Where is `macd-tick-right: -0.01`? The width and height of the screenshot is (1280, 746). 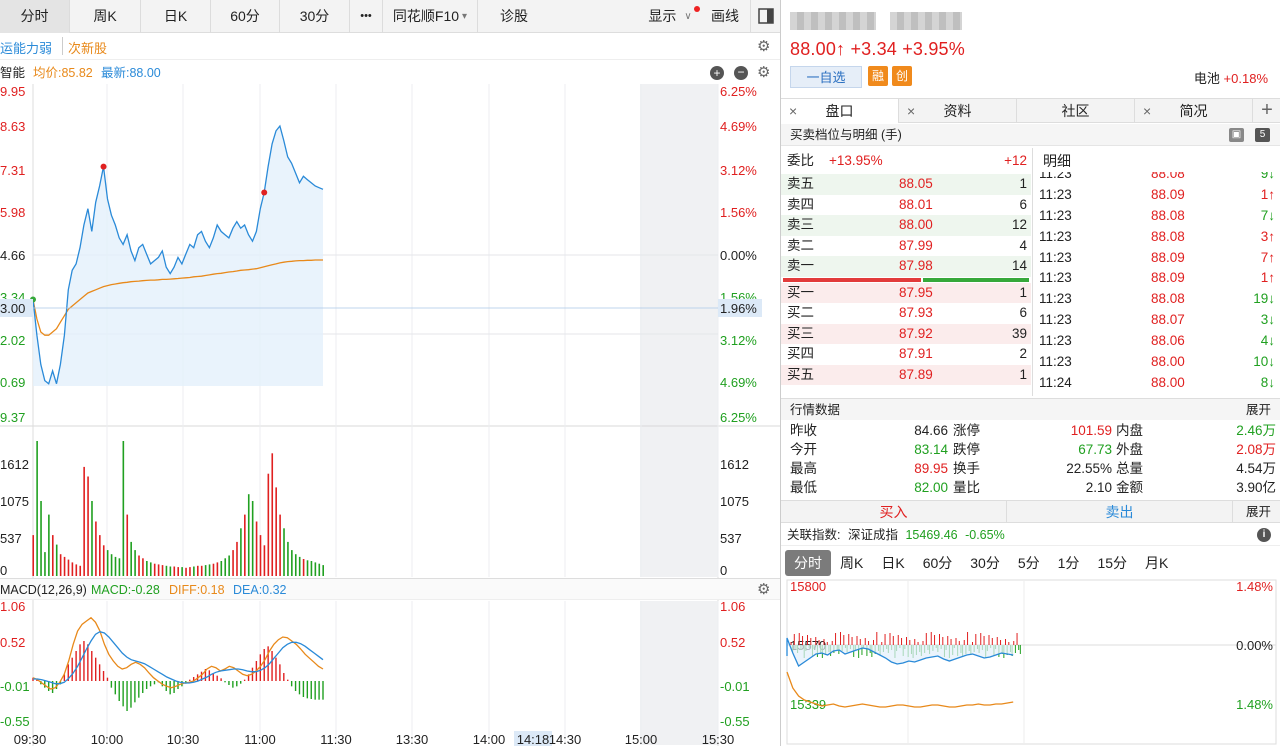 macd-tick-right: -0.01 is located at coordinates (735, 686).